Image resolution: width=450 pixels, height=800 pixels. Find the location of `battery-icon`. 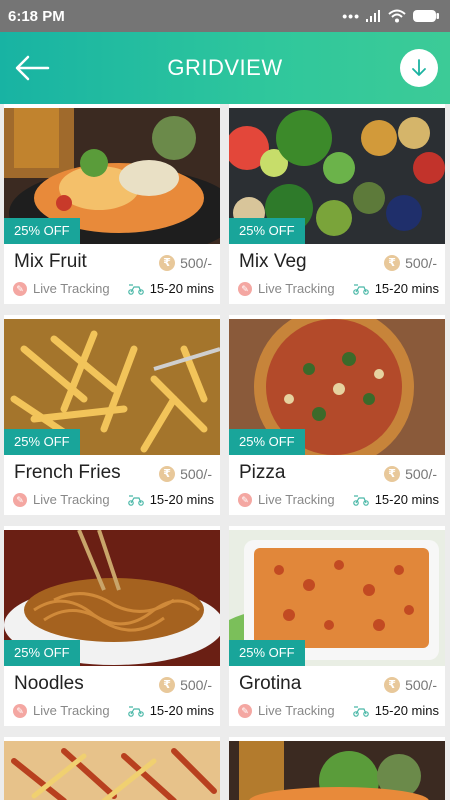

battery-icon is located at coordinates (426, 16).